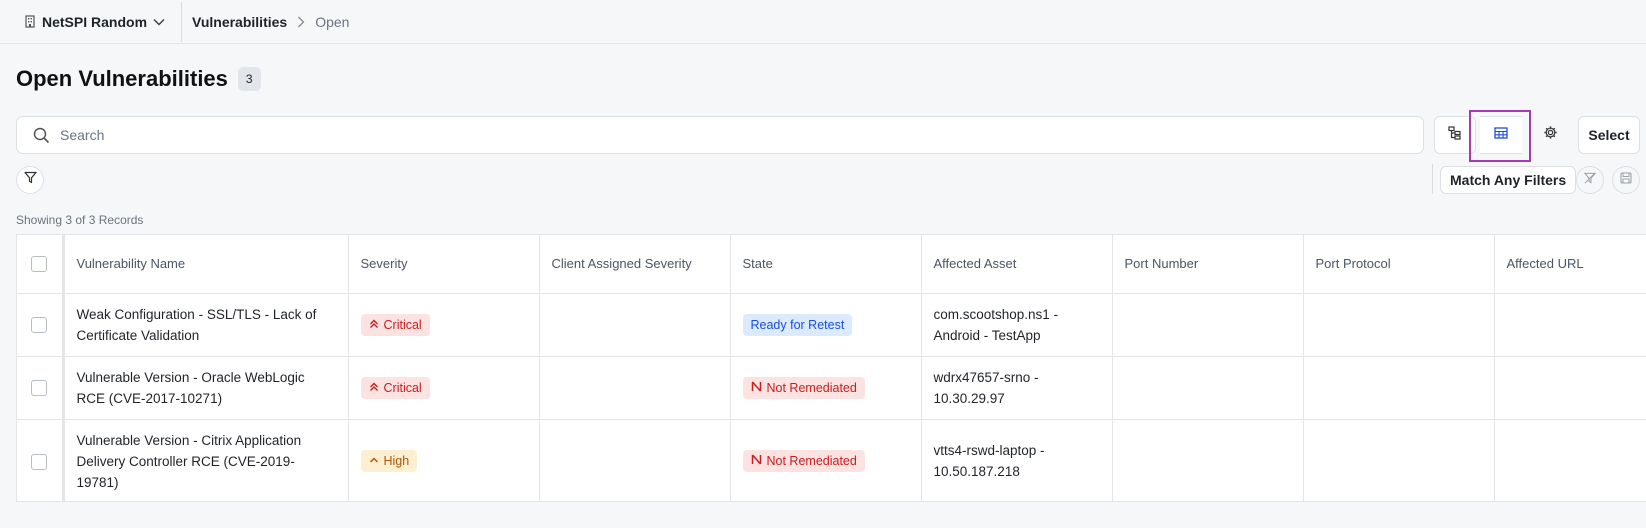  Describe the element at coordinates (826, 264) in the screenshot. I see `column-header: State` at that location.